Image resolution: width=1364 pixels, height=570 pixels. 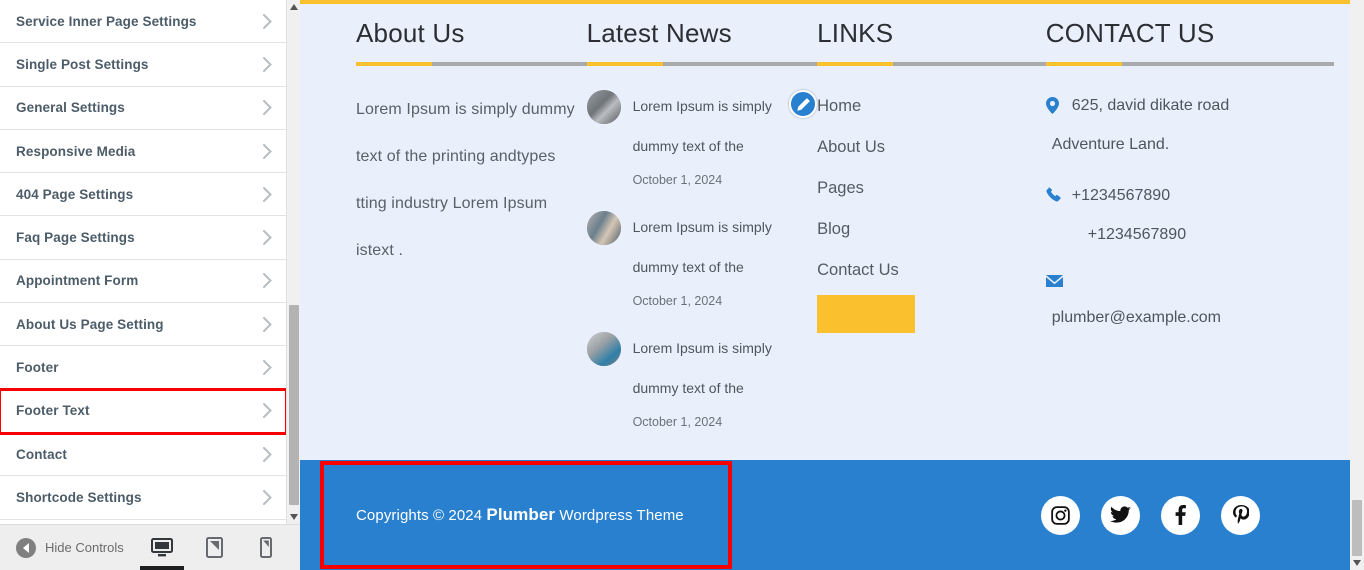 I want to click on widget-links: LINKS Home About Us Pages Blog Contact Us, so click(x=917, y=230).